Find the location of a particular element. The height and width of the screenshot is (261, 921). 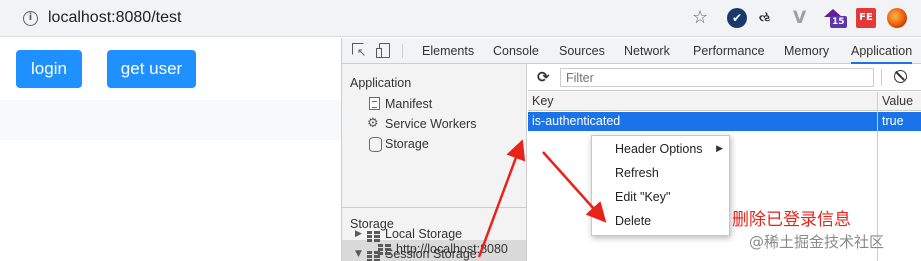

chevron-down-icon: ▼ is located at coordinates (358, 253).